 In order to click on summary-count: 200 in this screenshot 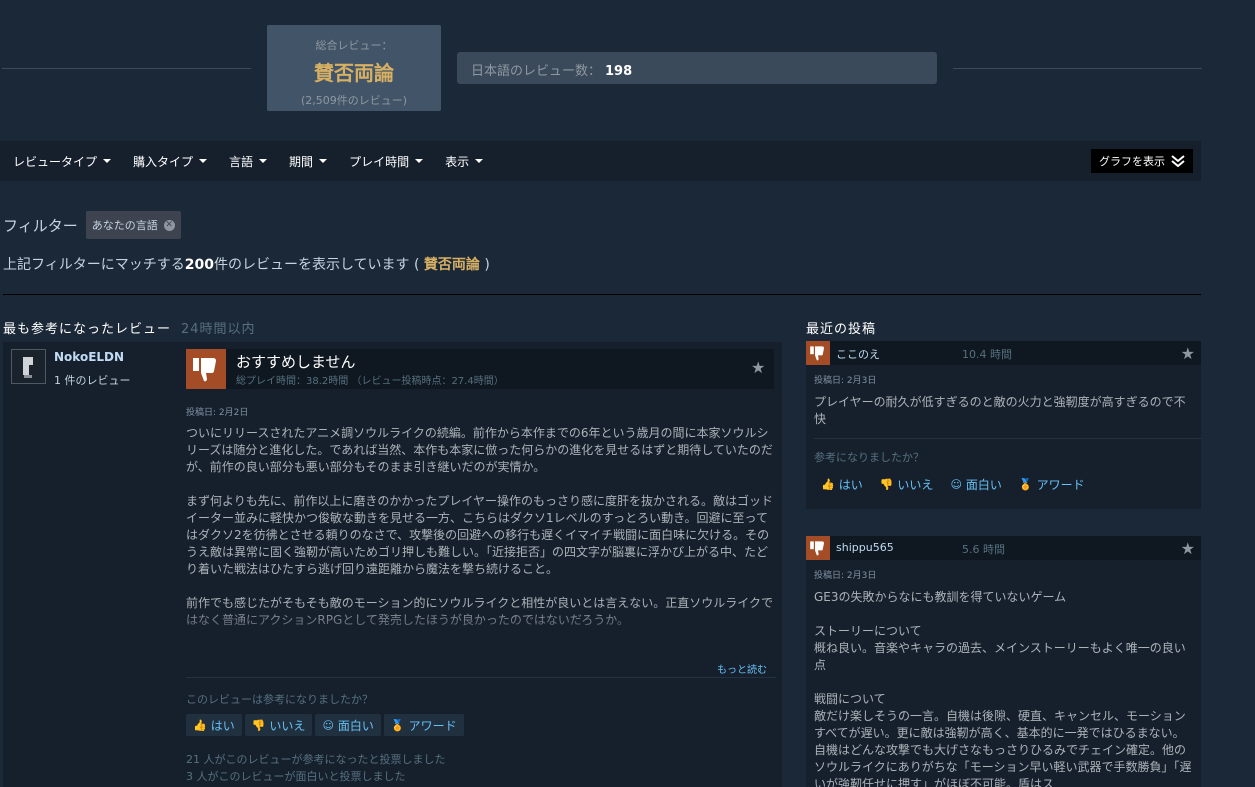, I will do `click(199, 265)`.